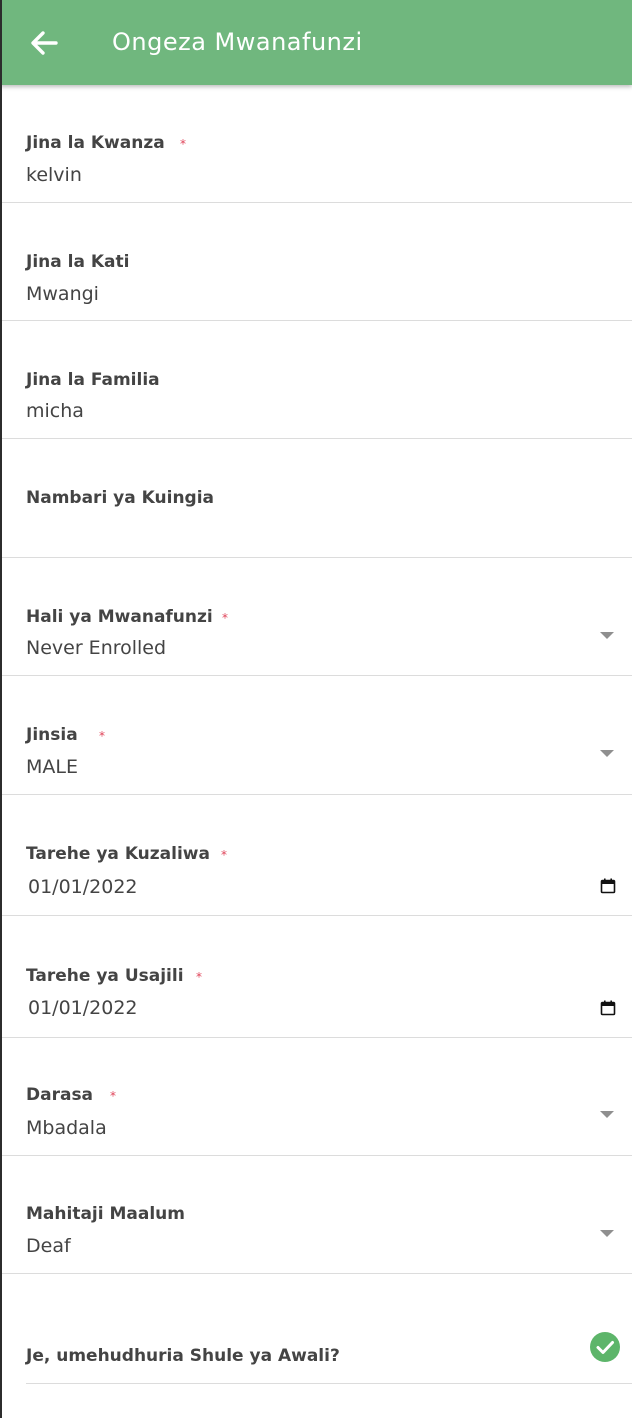  What do you see at coordinates (52, 735) in the screenshot?
I see `gender-label: Jinsia` at bounding box center [52, 735].